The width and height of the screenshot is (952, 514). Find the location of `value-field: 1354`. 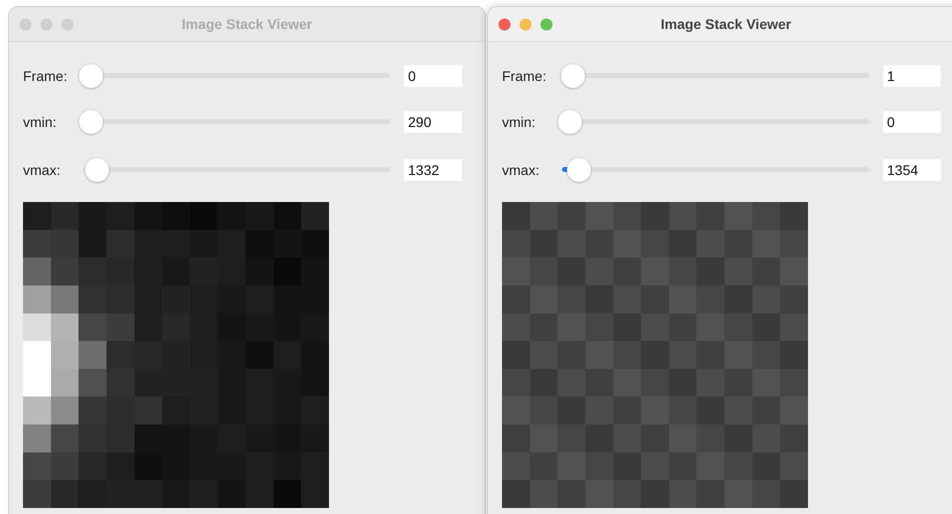

value-field: 1354 is located at coordinates (912, 170).